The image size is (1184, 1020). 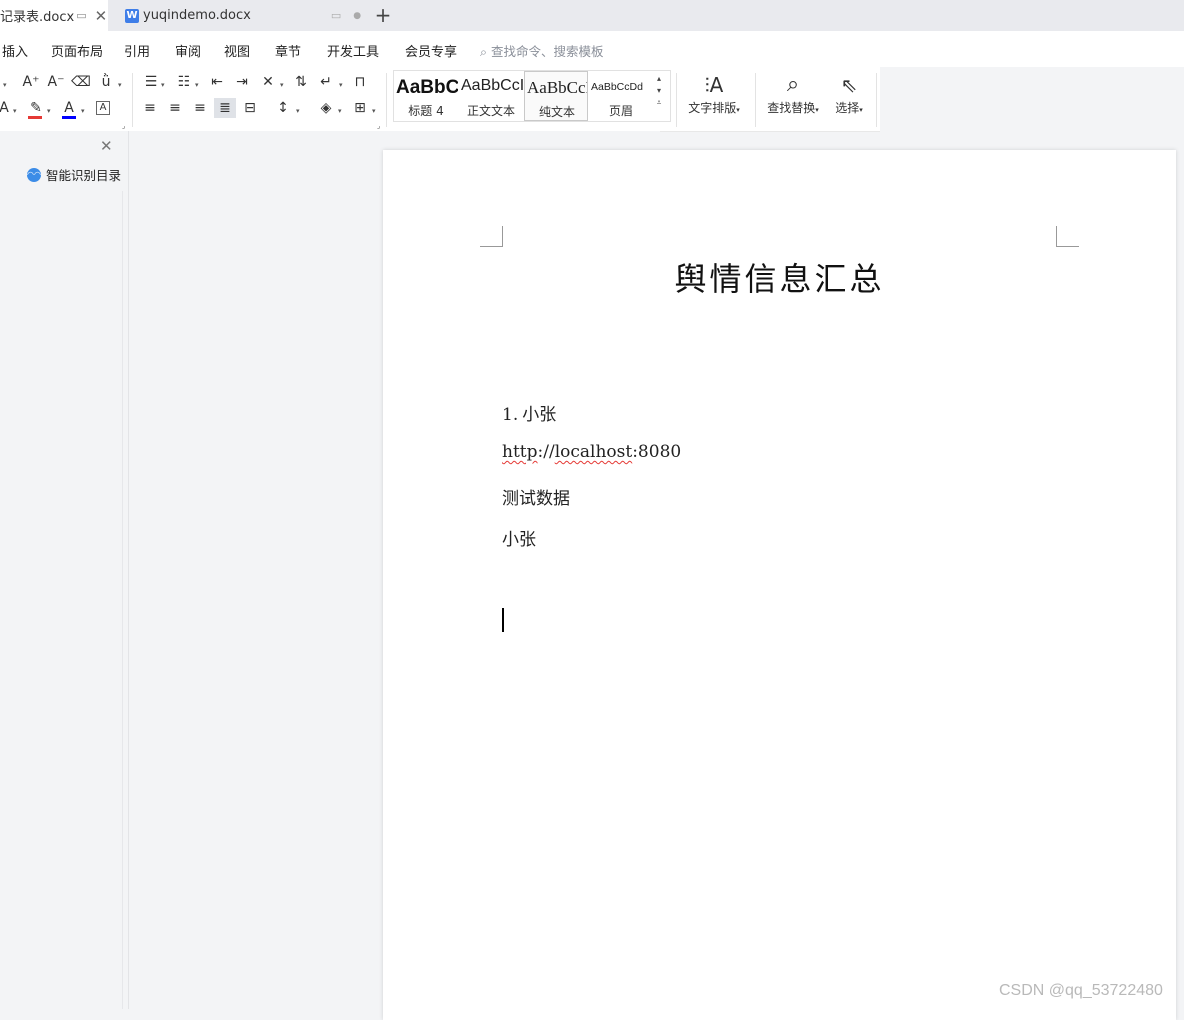 I want to click on watermark: CSDN @qq_53722480, so click(x=1081, y=990).